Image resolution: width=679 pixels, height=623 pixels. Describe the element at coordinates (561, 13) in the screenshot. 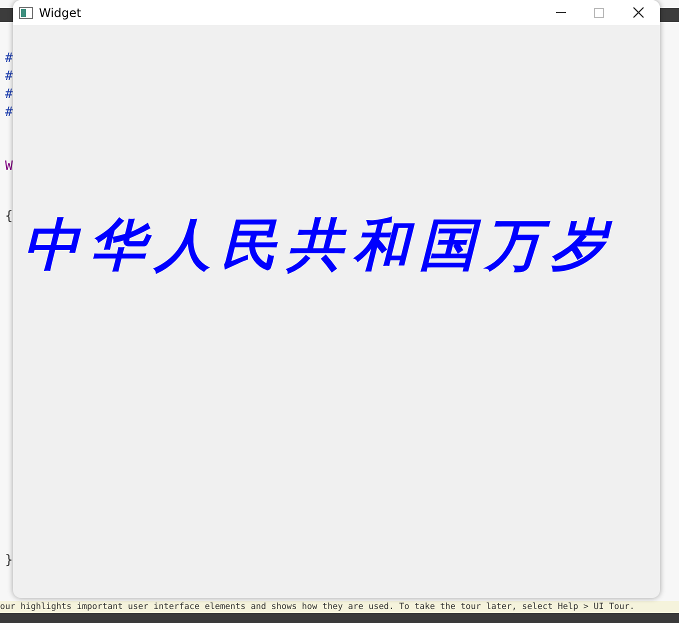

I see `minimize-icon` at that location.